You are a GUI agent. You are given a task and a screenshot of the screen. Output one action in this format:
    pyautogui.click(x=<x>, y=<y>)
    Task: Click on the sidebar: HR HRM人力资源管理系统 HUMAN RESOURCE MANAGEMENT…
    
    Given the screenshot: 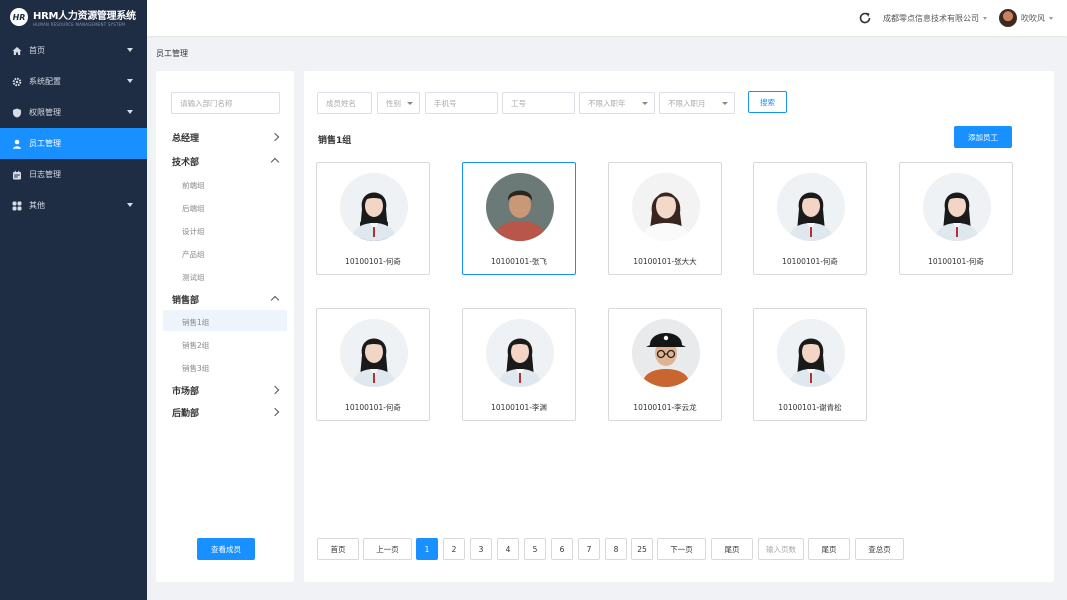 What is the action you would take?
    pyautogui.click(x=73, y=300)
    